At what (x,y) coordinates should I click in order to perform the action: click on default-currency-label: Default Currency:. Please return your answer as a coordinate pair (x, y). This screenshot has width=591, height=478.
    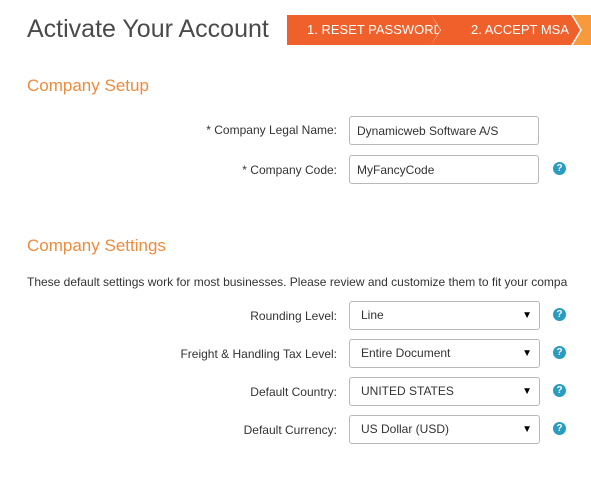
    Looking at the image, I should click on (290, 430).